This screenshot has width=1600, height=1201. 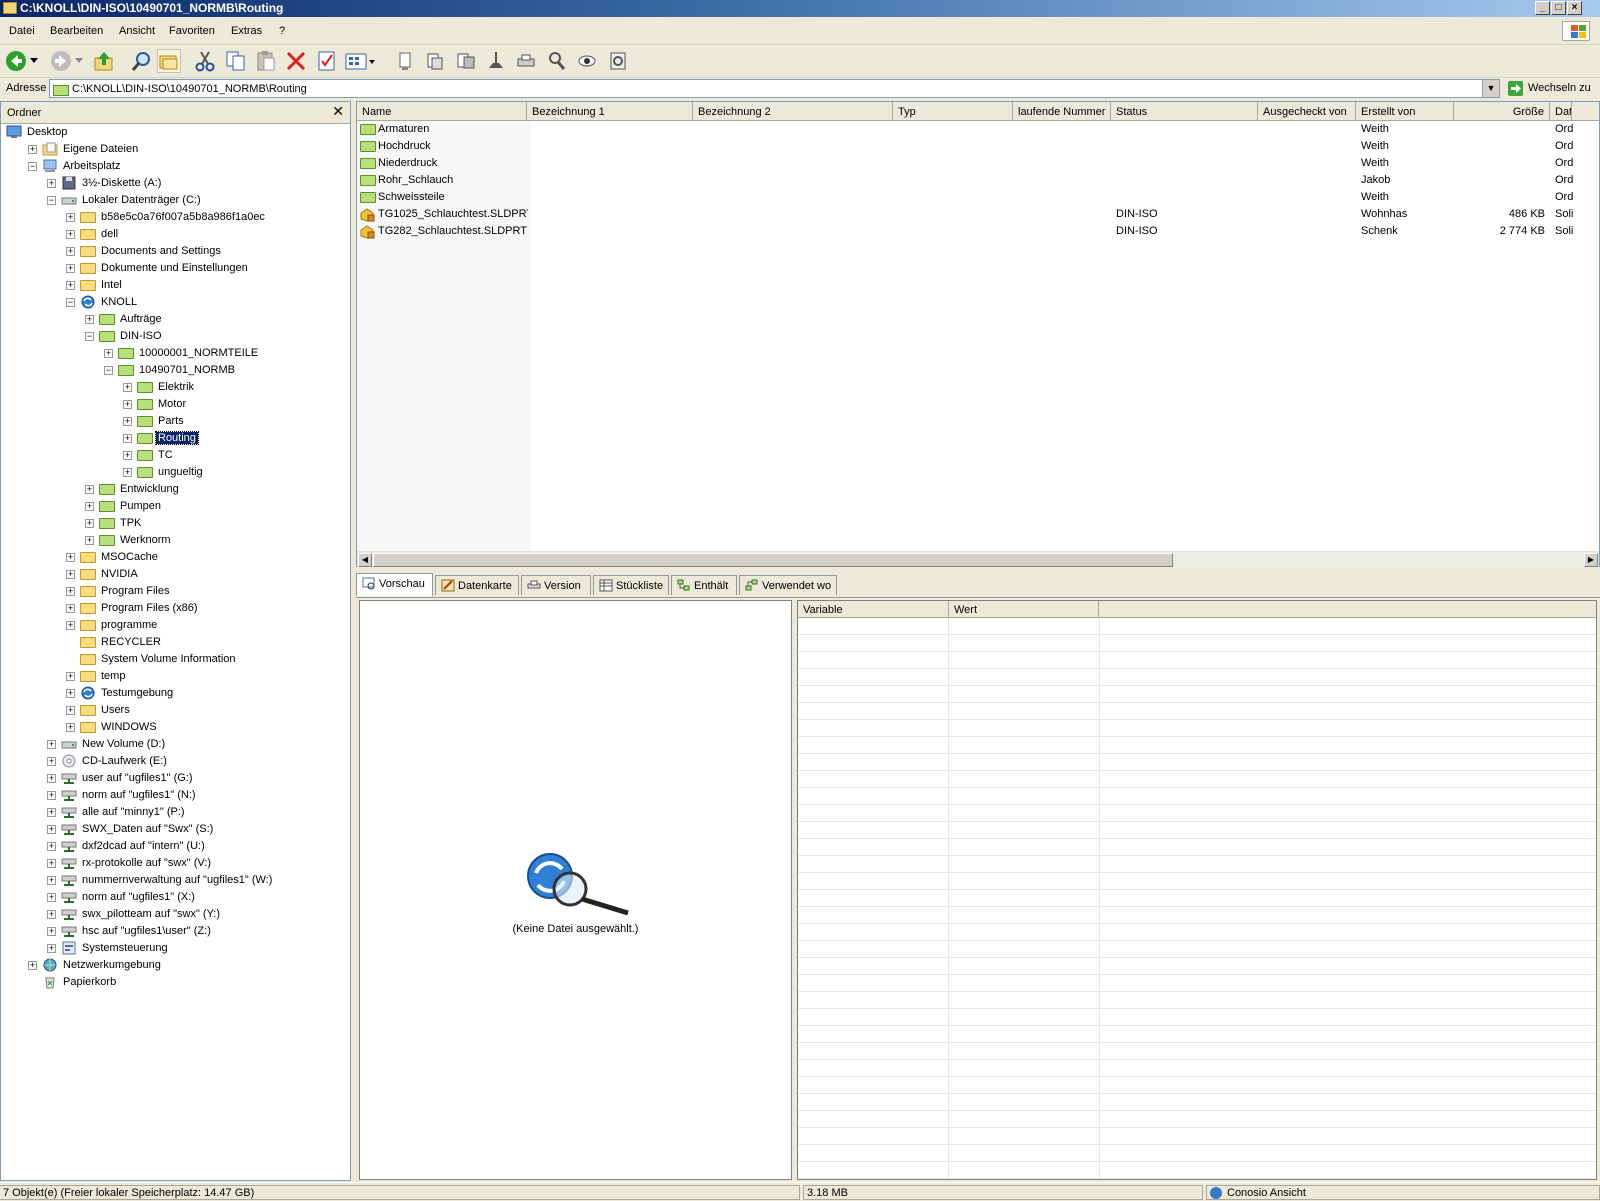 What do you see at coordinates (147, 829) in the screenshot?
I see `tree-node-label: SWX_Daten auf "Swx" (S:)` at bounding box center [147, 829].